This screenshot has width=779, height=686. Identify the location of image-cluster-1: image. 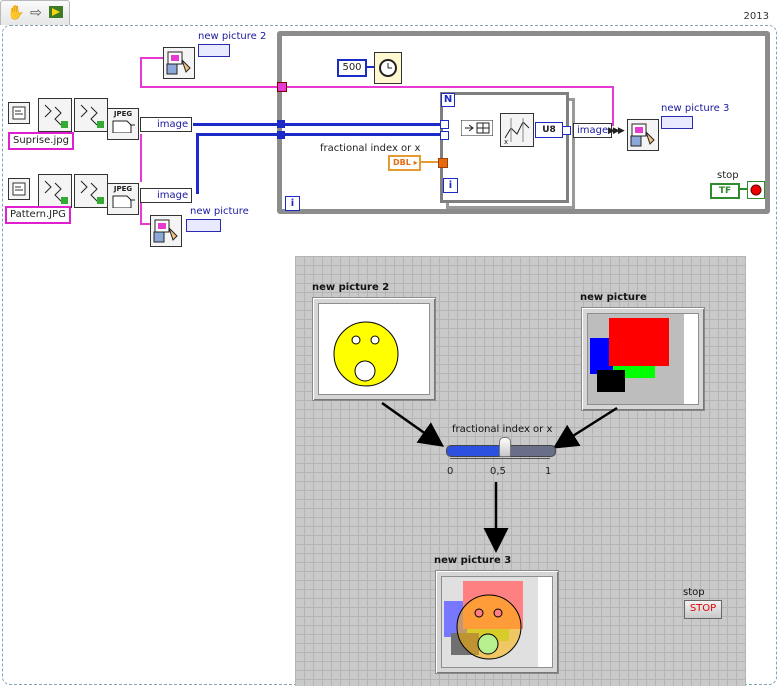
(166, 124).